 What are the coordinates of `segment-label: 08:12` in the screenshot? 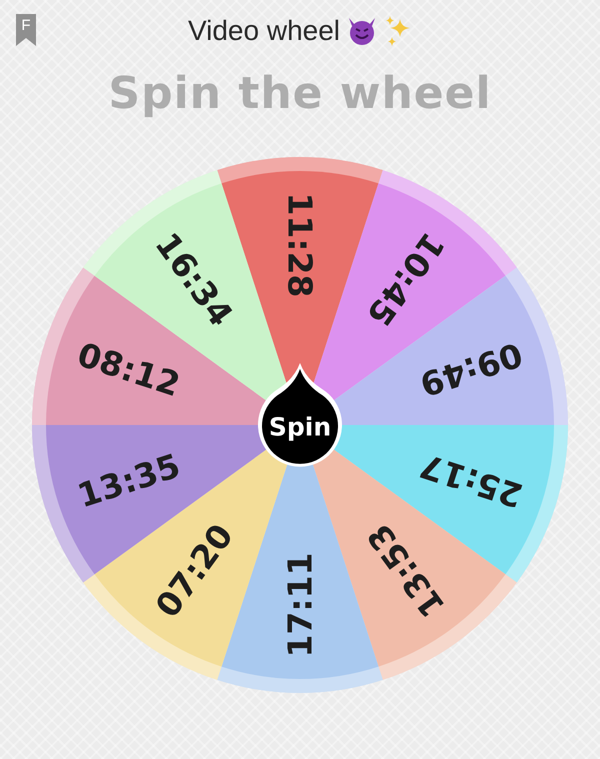 It's located at (128, 369).